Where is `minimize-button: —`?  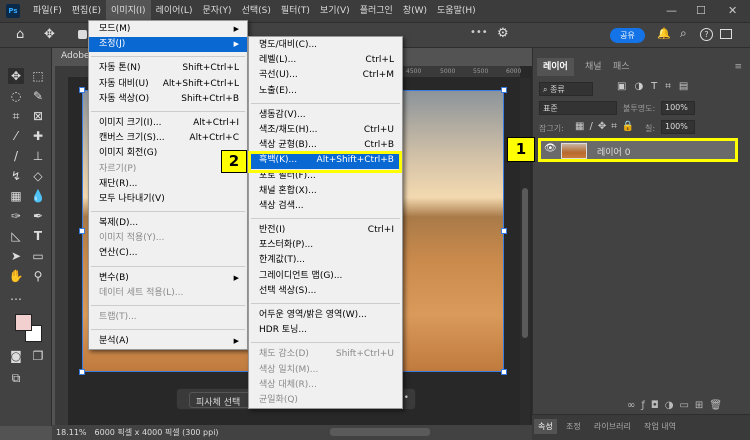 minimize-button: — is located at coordinates (671, 10).